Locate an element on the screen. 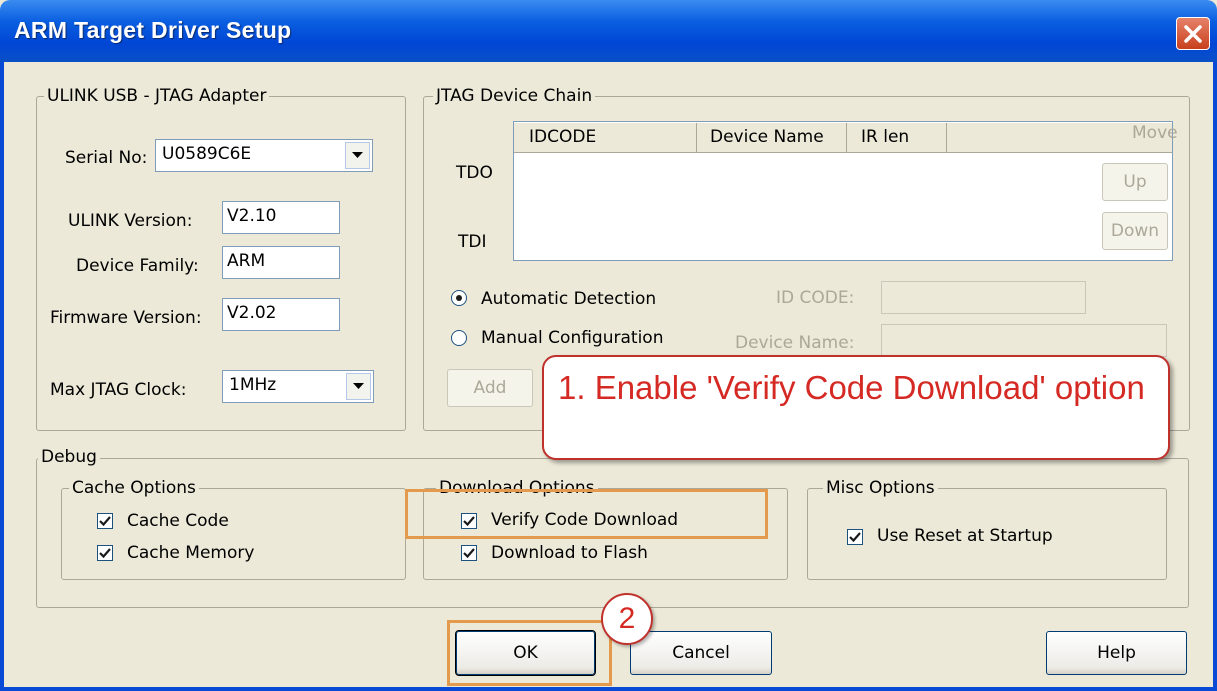 The width and height of the screenshot is (1217, 691). add-button: Add is located at coordinates (490, 388).